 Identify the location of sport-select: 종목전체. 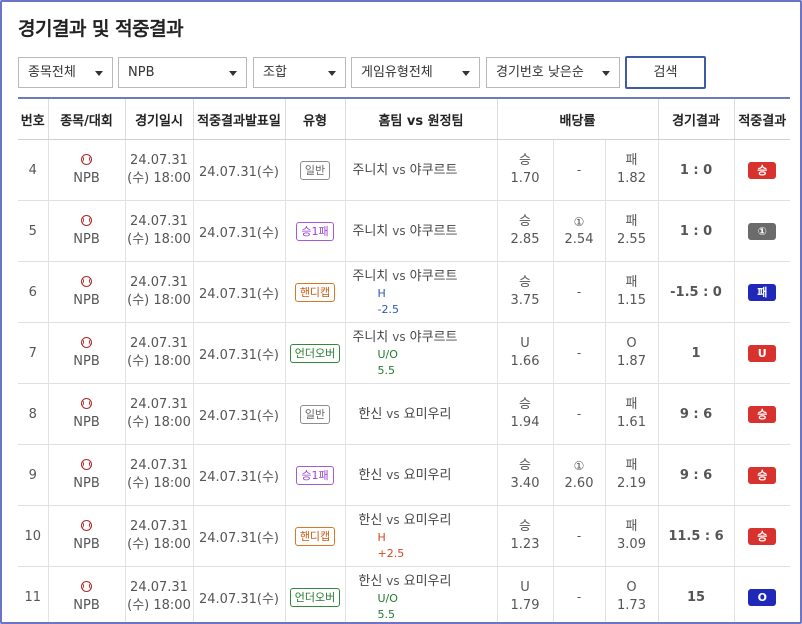
(65, 72).